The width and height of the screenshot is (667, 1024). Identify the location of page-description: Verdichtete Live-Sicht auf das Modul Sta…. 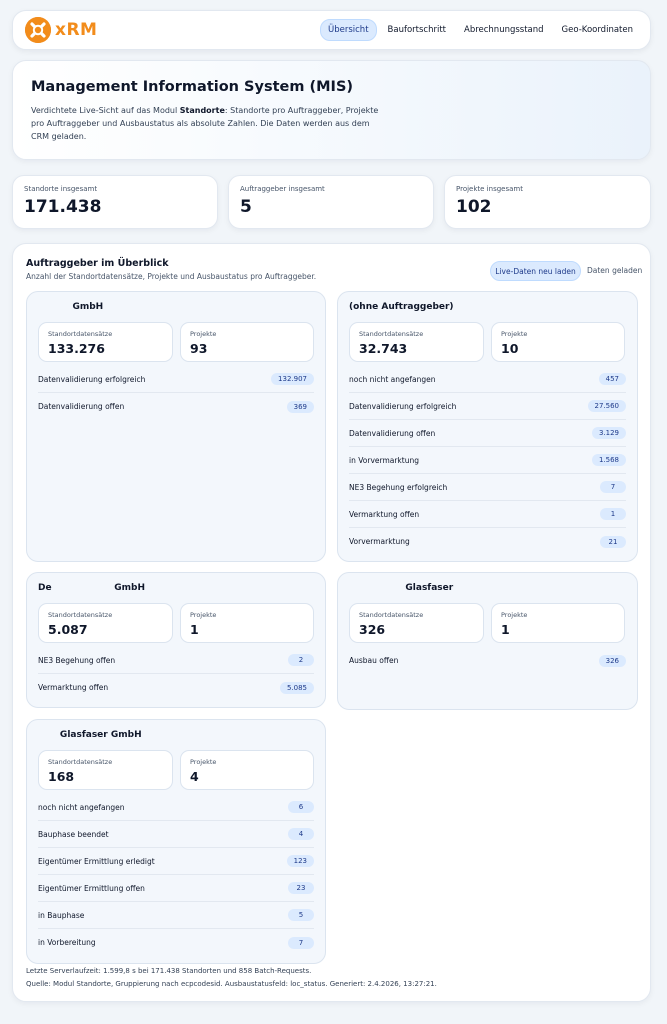
(206, 123).